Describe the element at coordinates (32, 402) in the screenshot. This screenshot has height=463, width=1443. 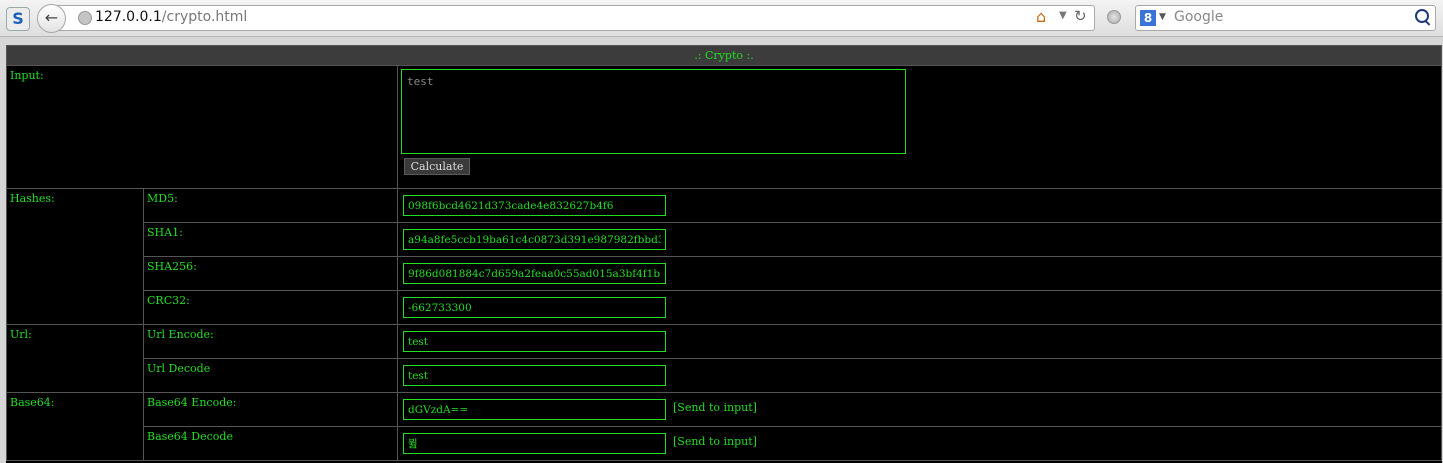
I see `base64-label: Base64:` at that location.